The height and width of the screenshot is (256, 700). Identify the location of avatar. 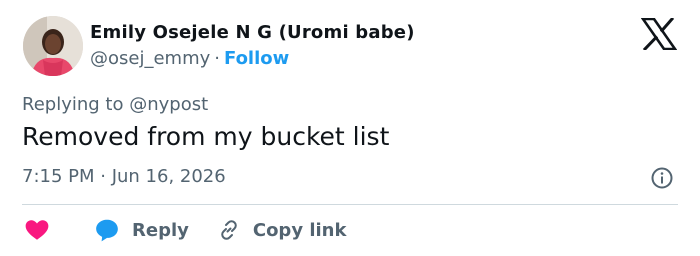
(53, 46).